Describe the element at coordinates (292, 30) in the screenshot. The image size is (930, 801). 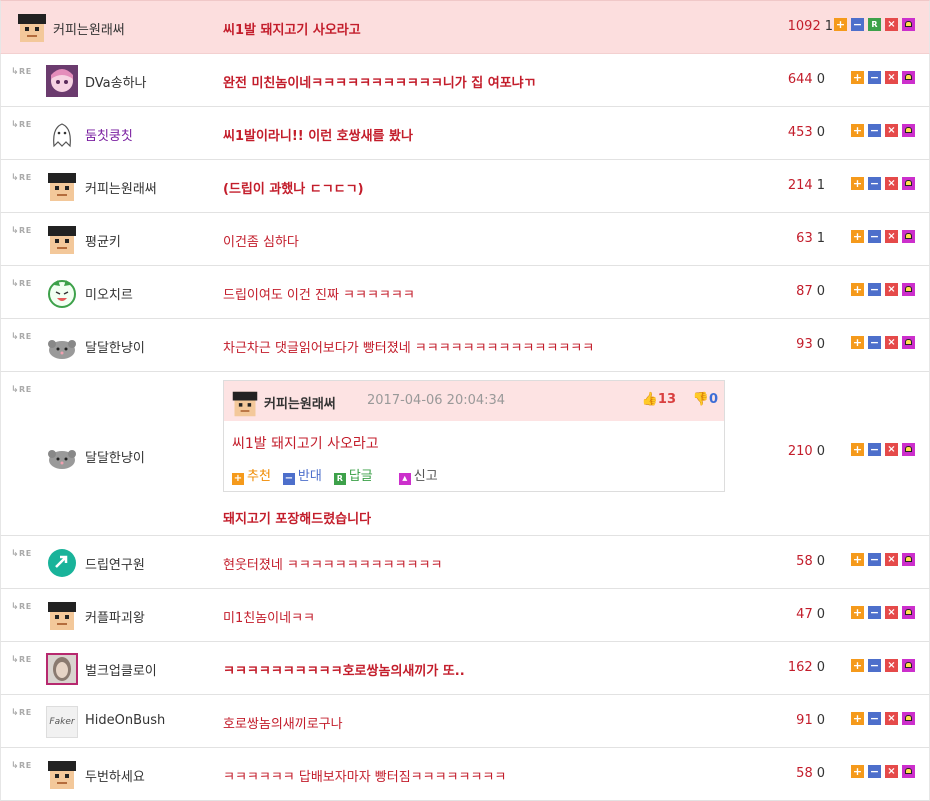
I see `comment-text: 씨1발 돼지고기 사오라고` at that location.